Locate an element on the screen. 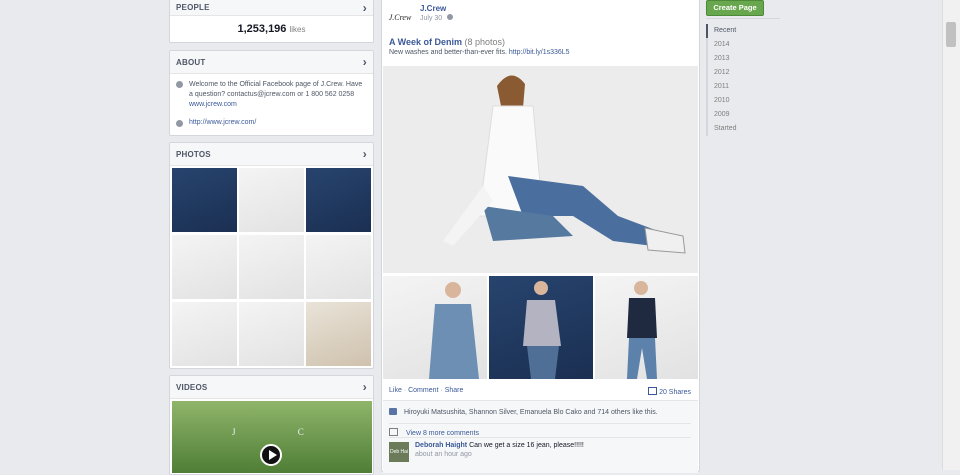 The width and height of the screenshot is (960, 475). main-photo is located at coordinates (540, 169).